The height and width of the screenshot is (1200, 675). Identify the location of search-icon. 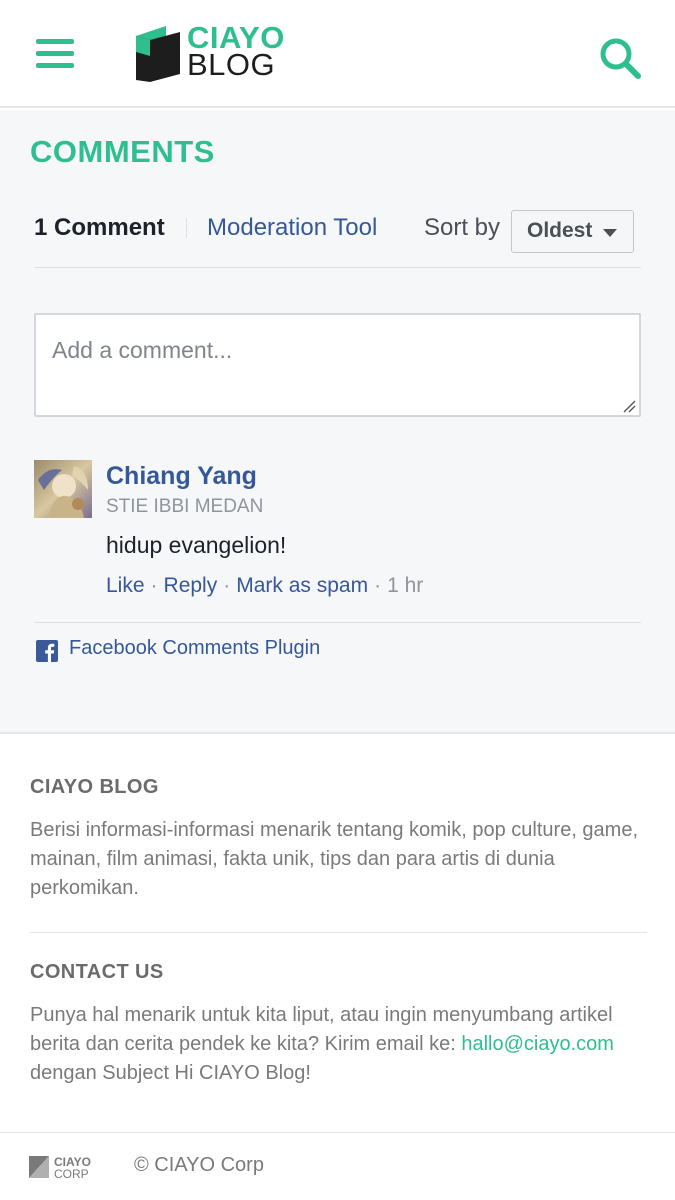
(620, 58).